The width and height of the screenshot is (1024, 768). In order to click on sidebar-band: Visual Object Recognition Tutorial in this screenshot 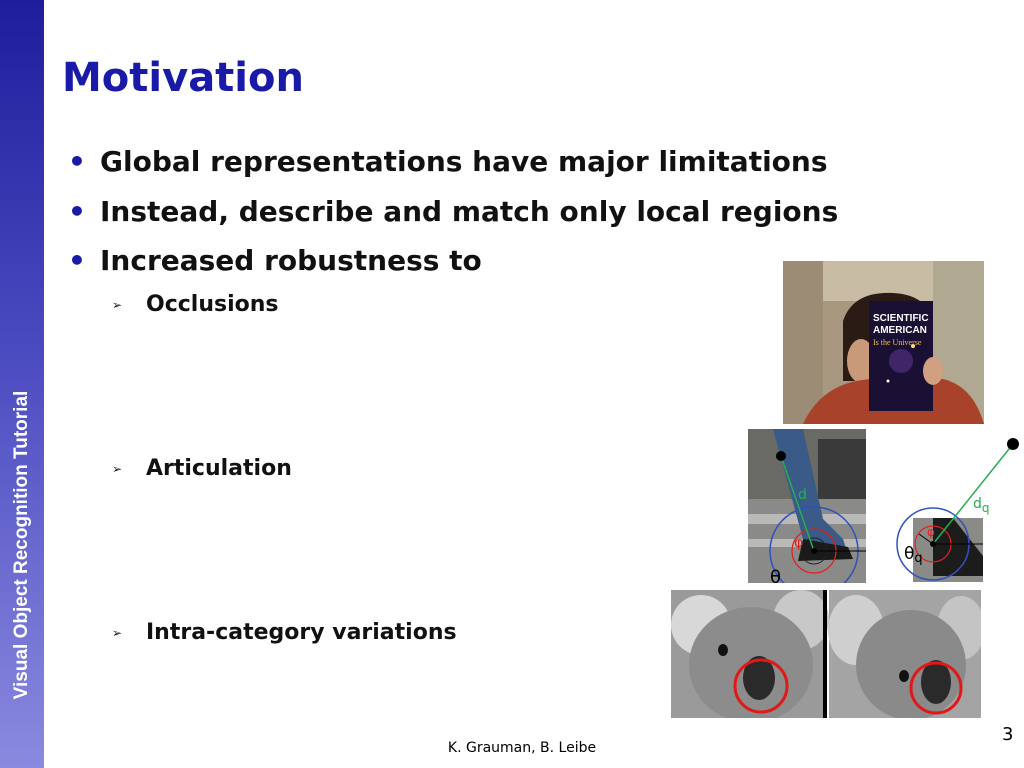, I will do `click(22, 384)`.